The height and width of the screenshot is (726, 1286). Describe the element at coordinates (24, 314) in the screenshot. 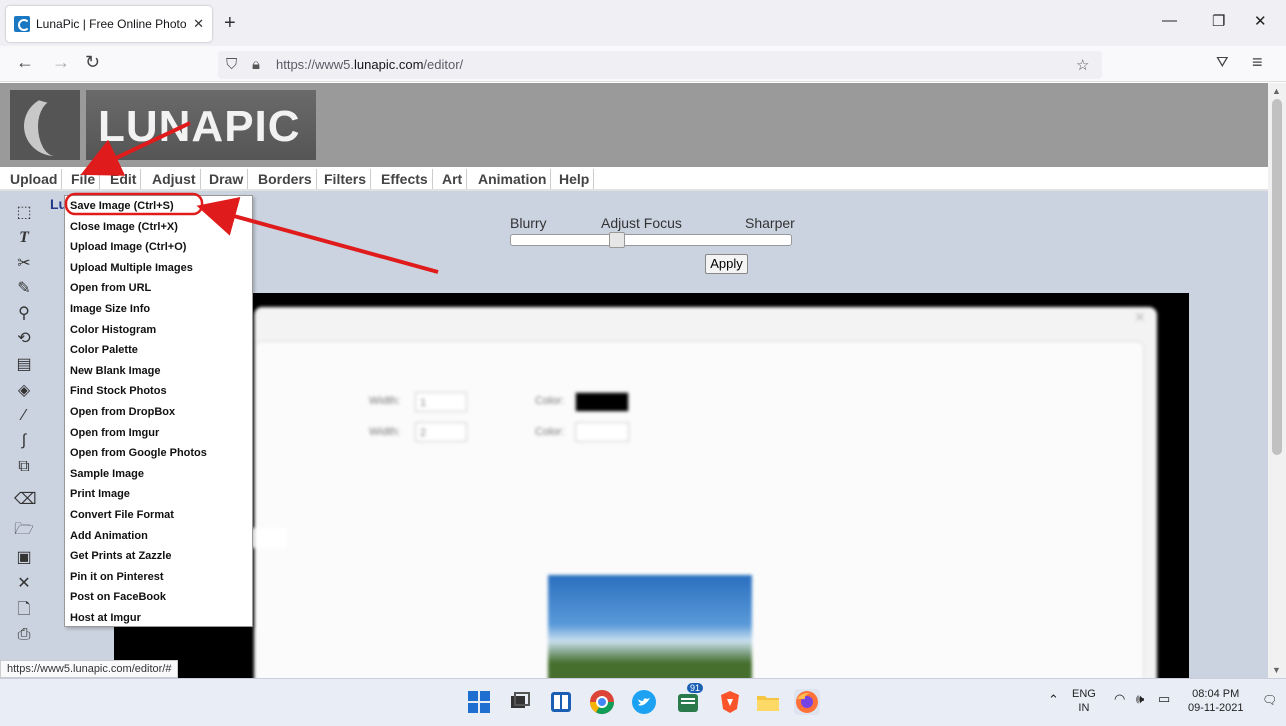

I see `zoom-icon: ⚲` at that location.